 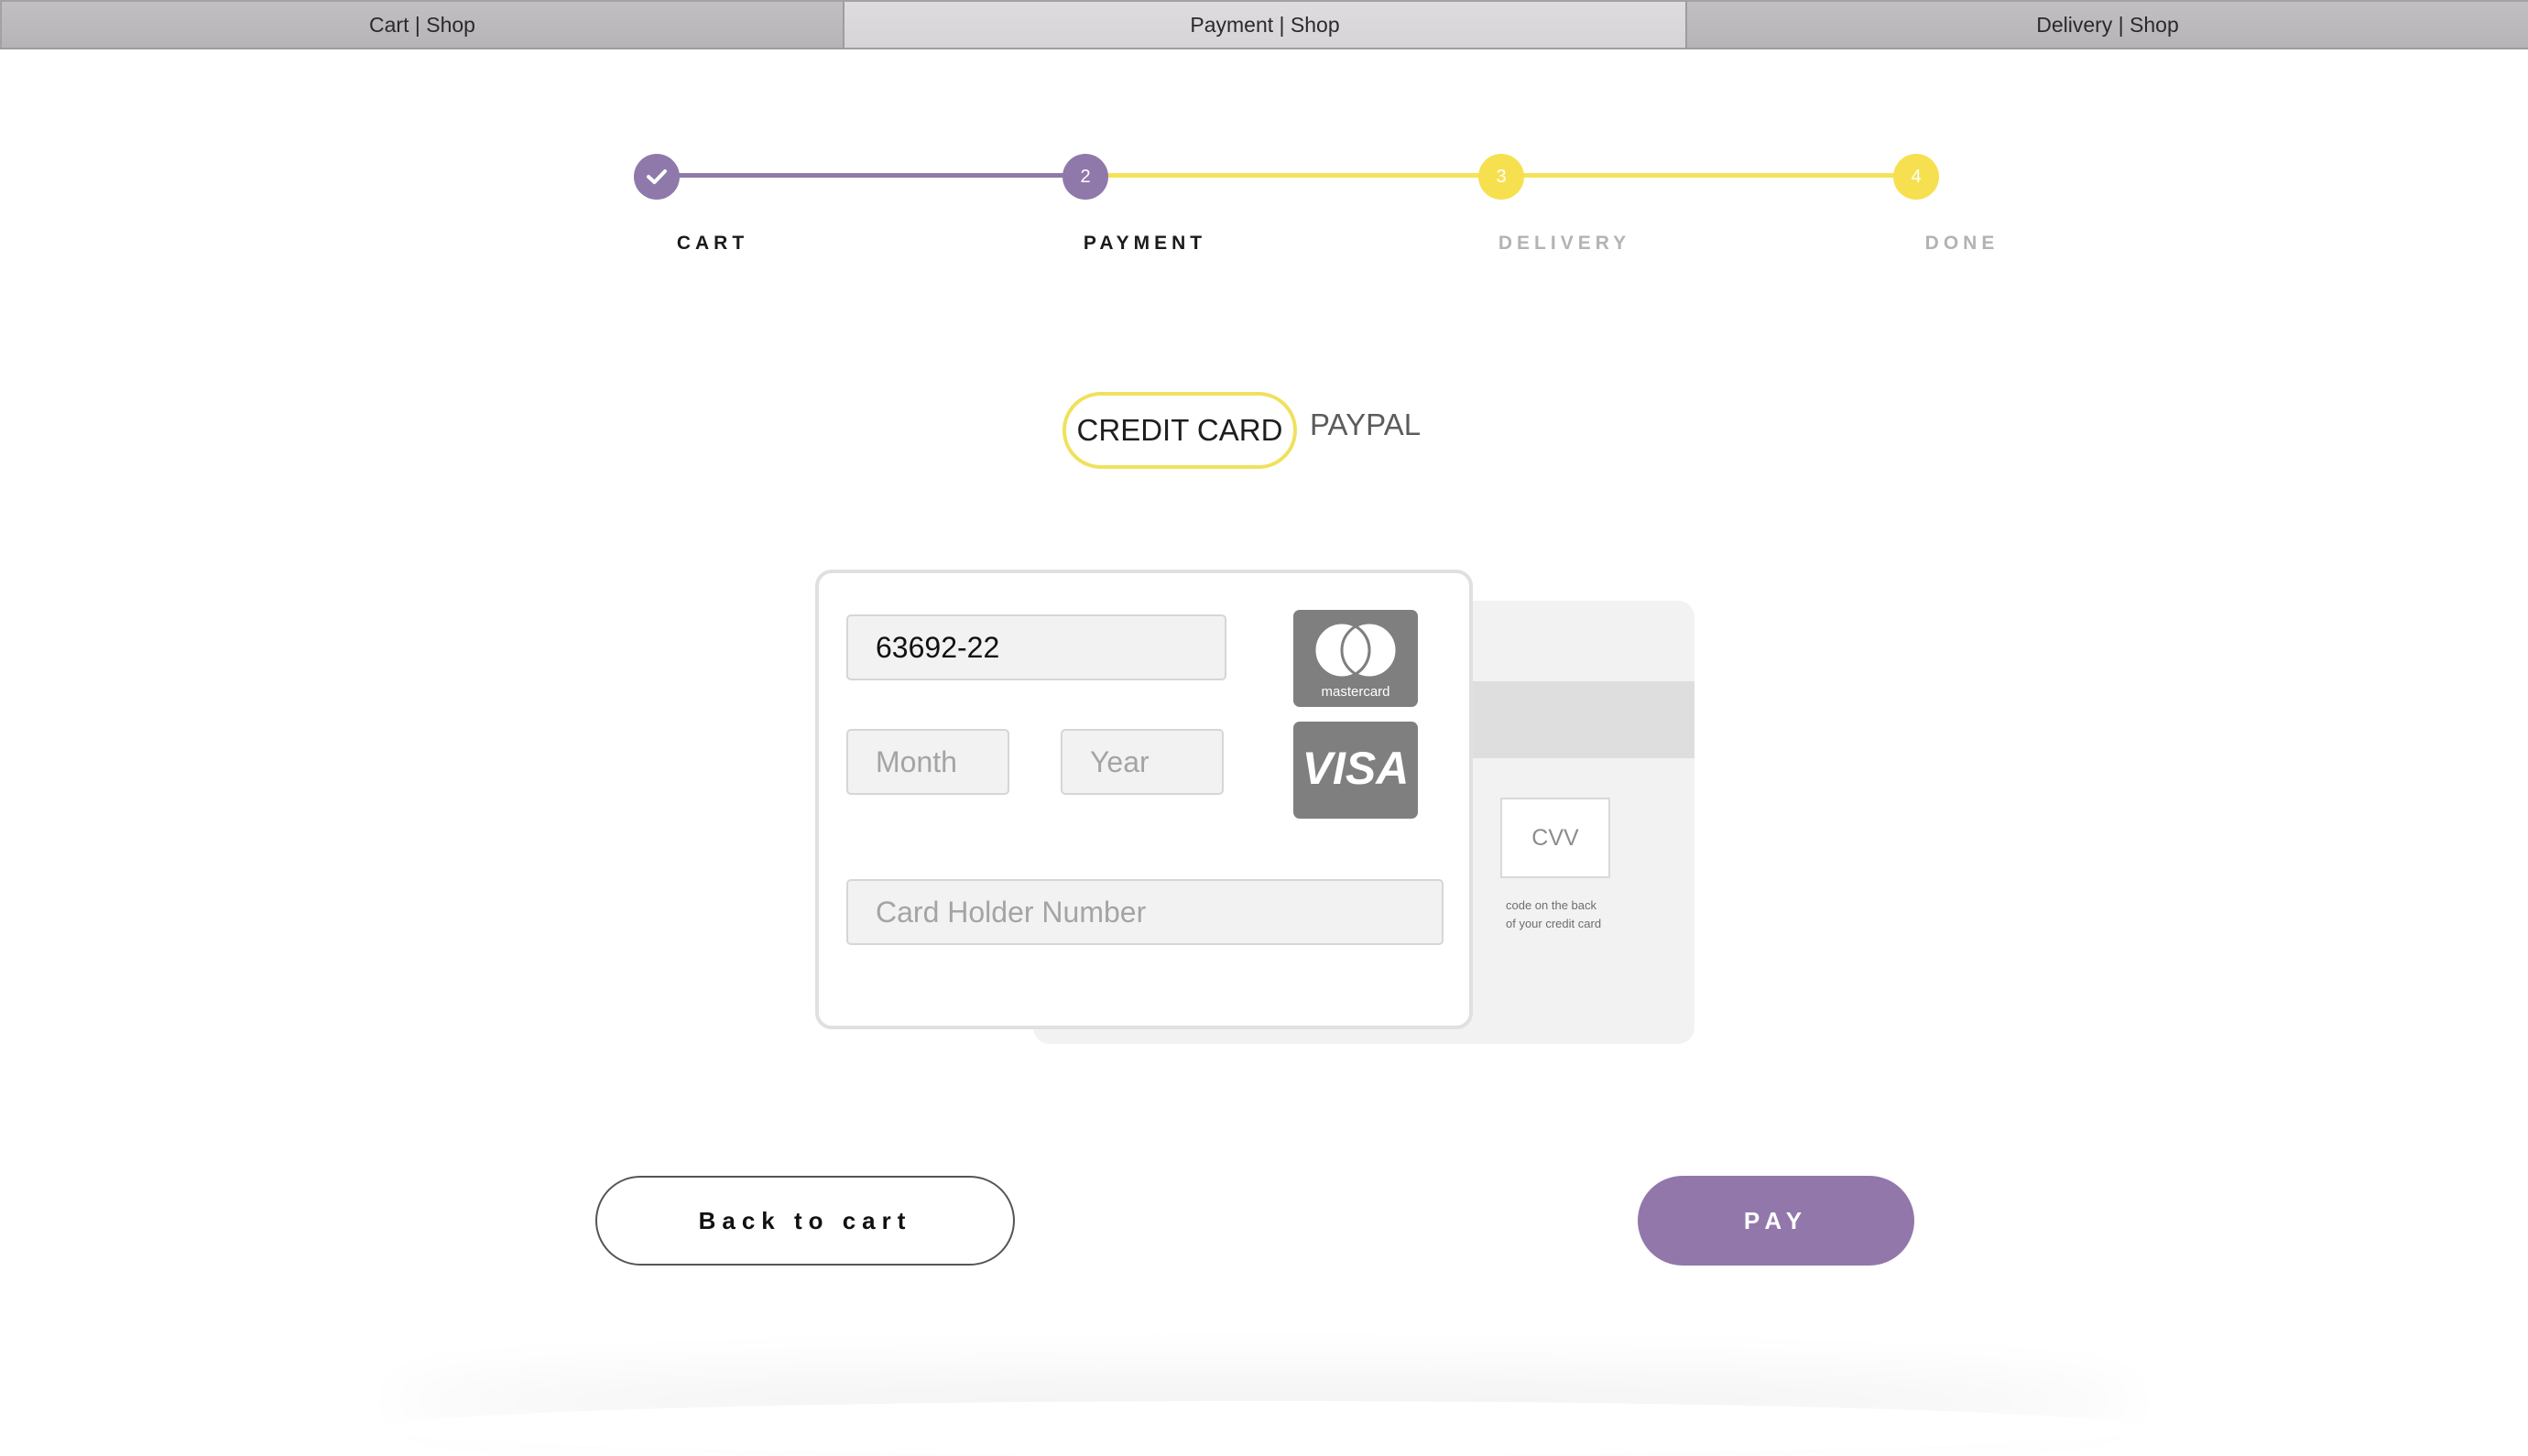 I want to click on step-done-dot: 4, so click(x=1916, y=177).